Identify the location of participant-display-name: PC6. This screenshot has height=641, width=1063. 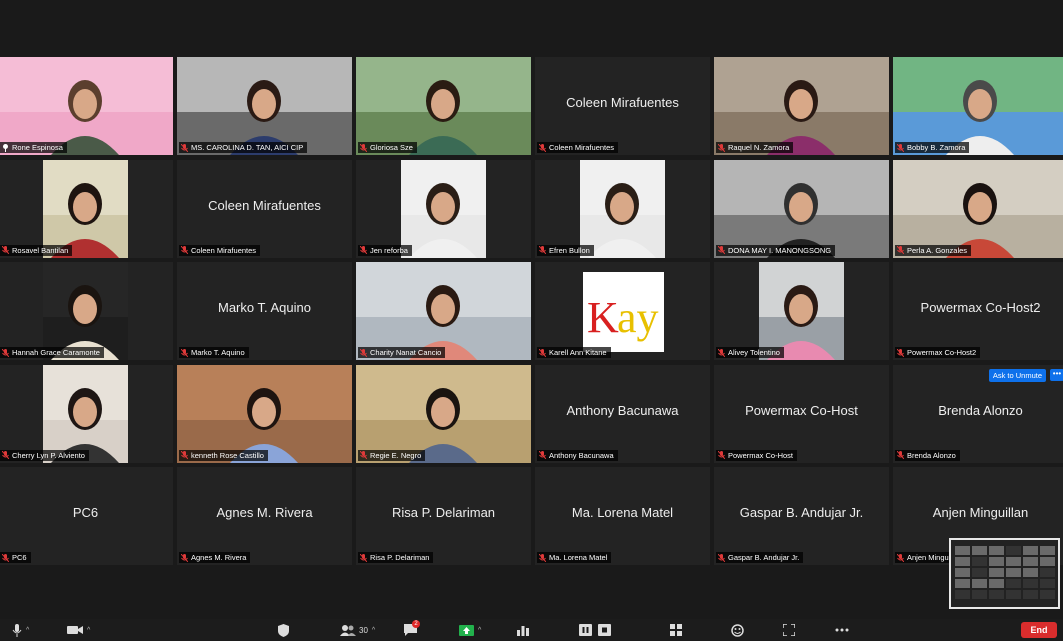
(85, 512).